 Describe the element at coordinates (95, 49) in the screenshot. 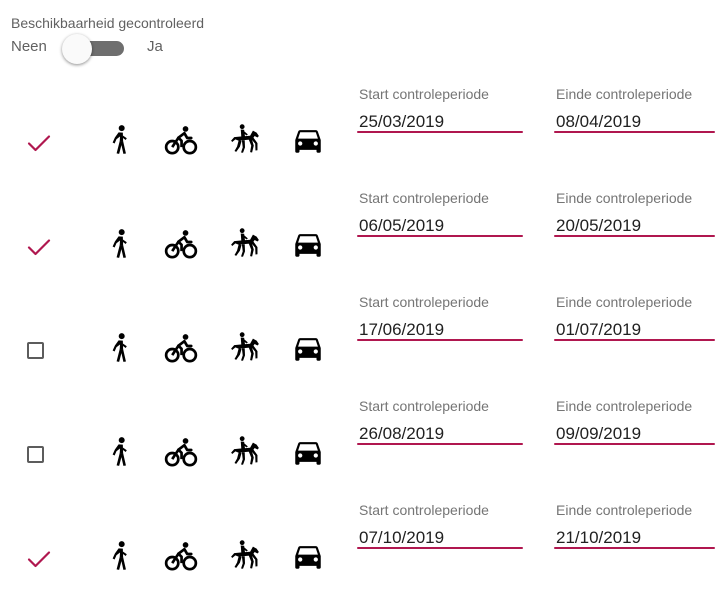

I see `availability-switch` at that location.